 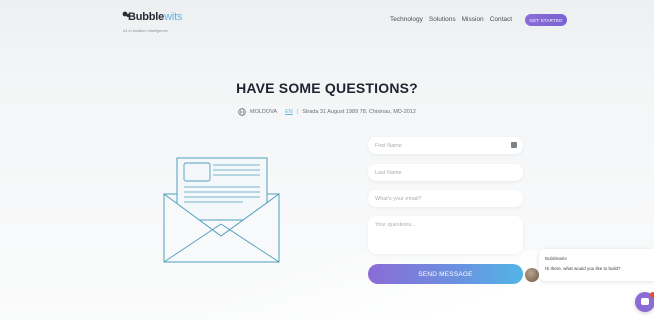 What do you see at coordinates (445, 172) in the screenshot?
I see `last-name-field: Last Name` at bounding box center [445, 172].